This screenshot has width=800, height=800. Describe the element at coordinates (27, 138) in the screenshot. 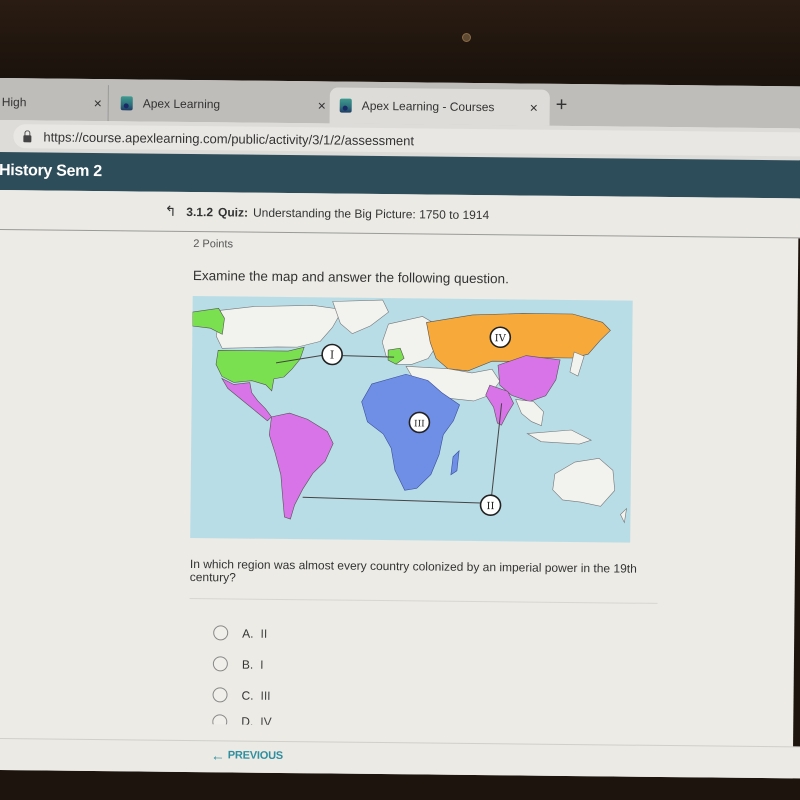

I see `lock-icon` at that location.